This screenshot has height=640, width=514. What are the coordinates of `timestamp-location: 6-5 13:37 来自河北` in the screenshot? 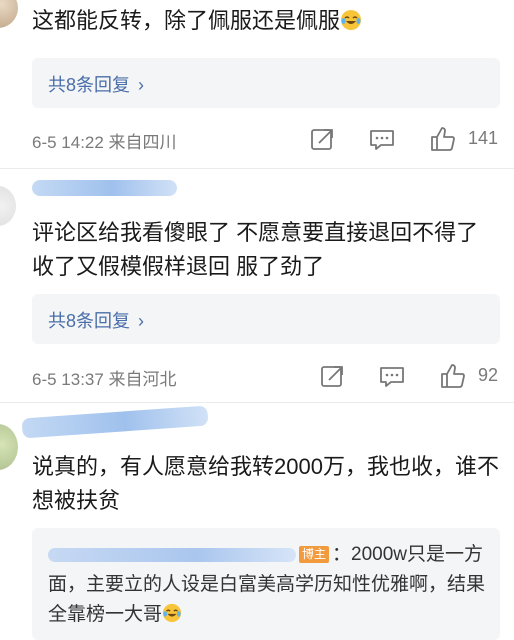 It's located at (104, 379).